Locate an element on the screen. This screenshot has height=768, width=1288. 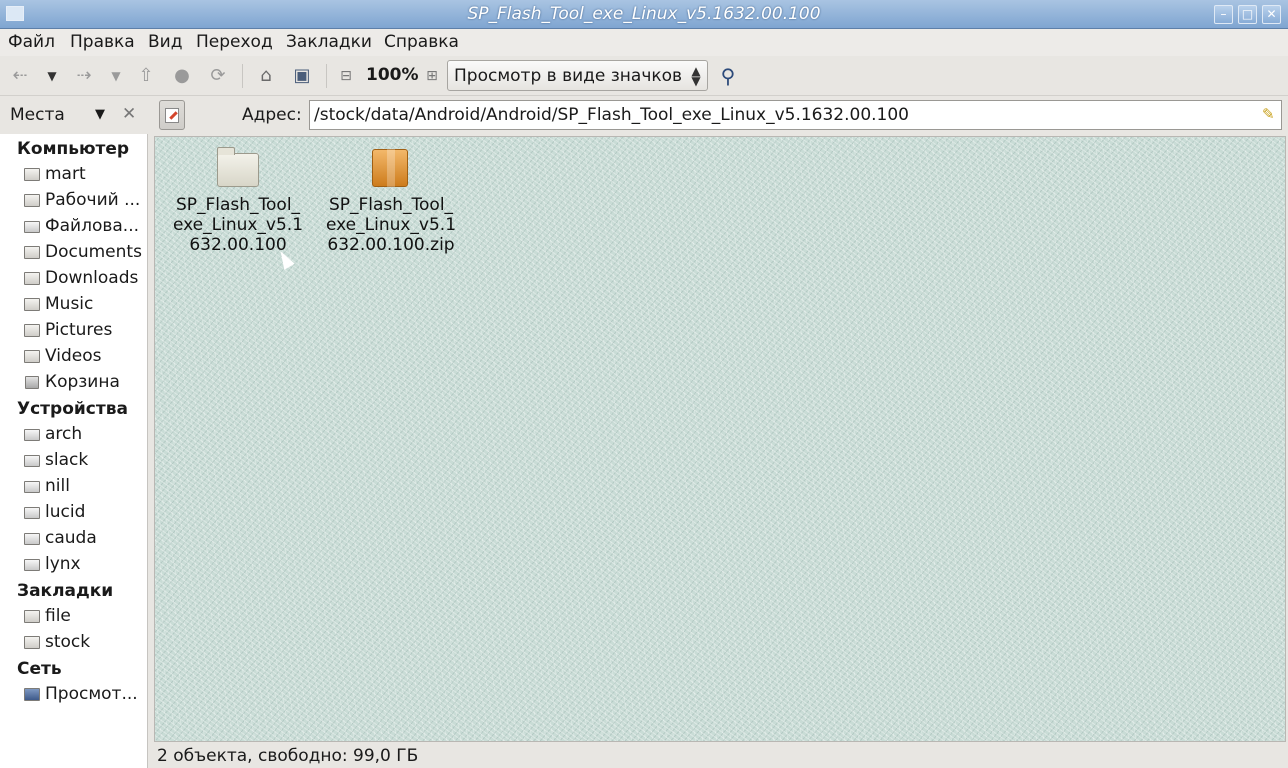
updown-chevron-icon: ▲ ▼ is located at coordinates (696, 76).